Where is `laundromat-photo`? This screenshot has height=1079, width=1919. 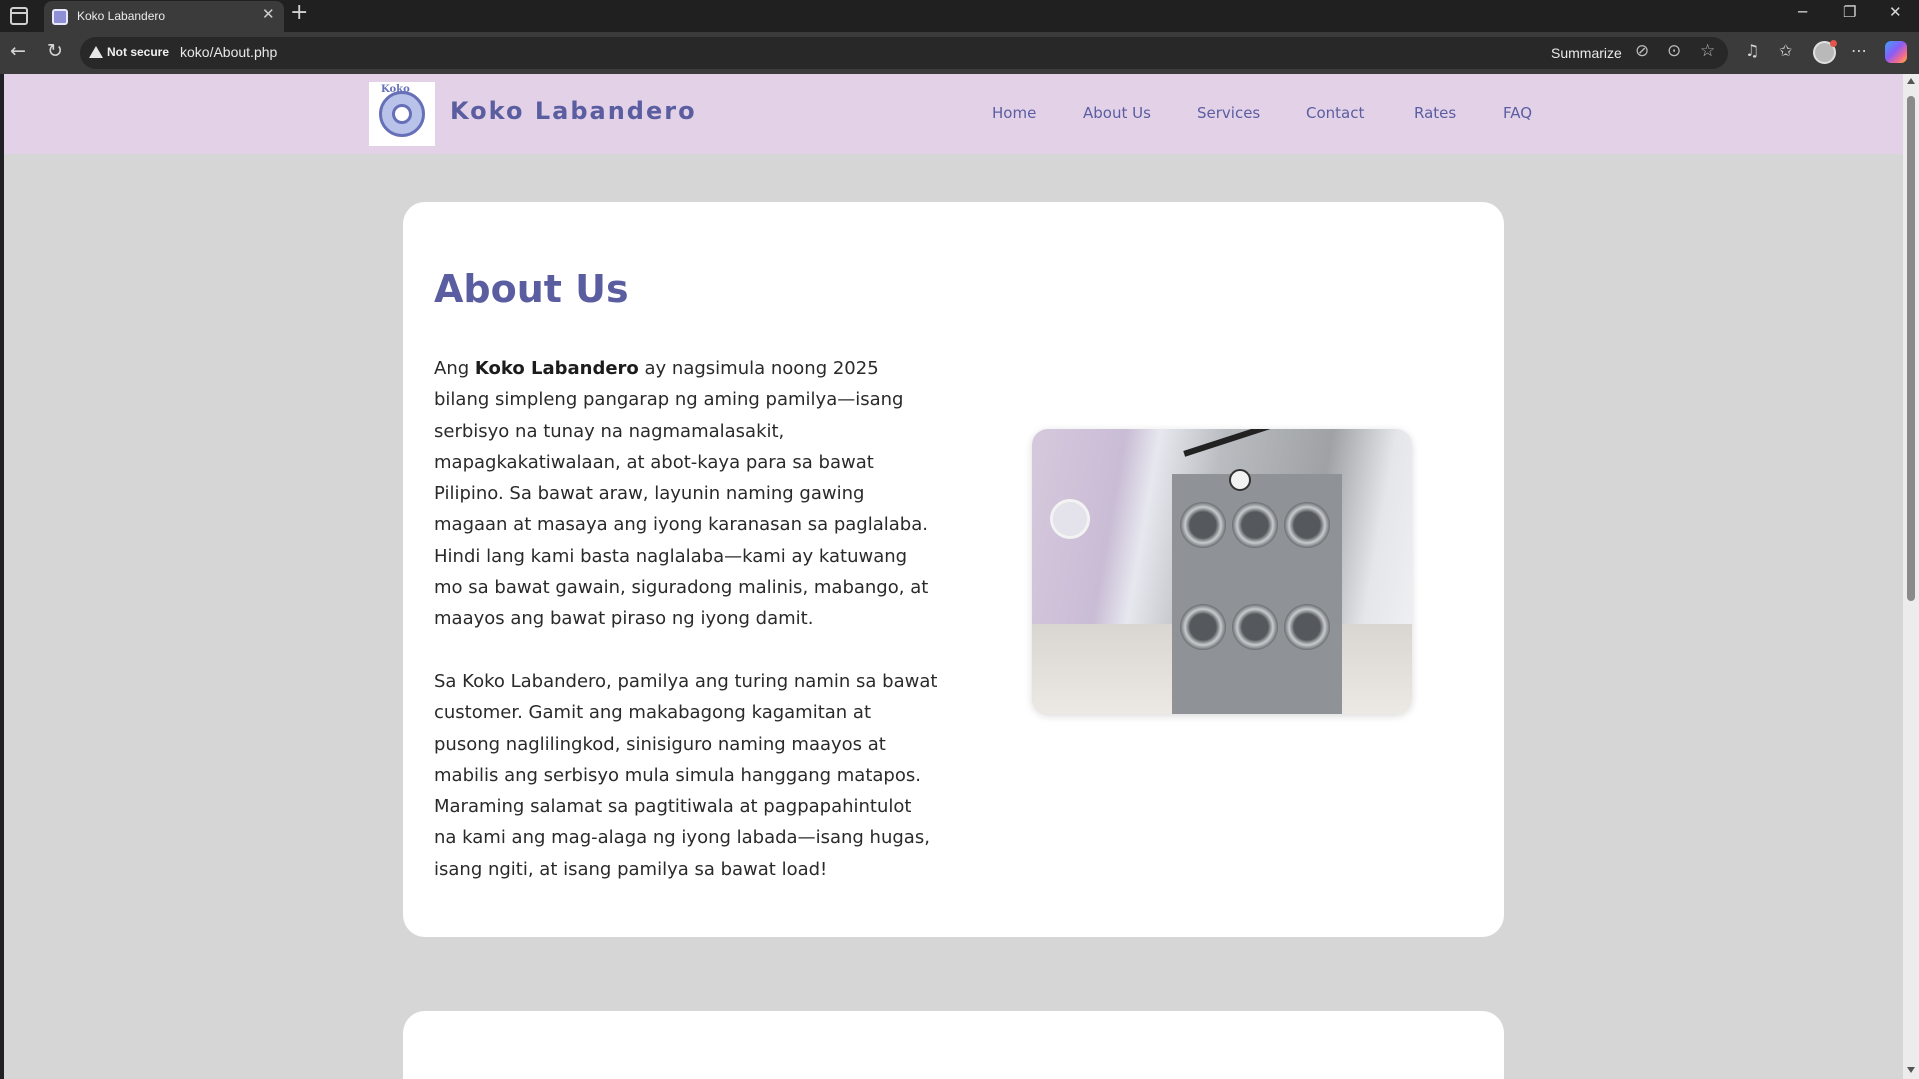
laundromat-photo is located at coordinates (1222, 571).